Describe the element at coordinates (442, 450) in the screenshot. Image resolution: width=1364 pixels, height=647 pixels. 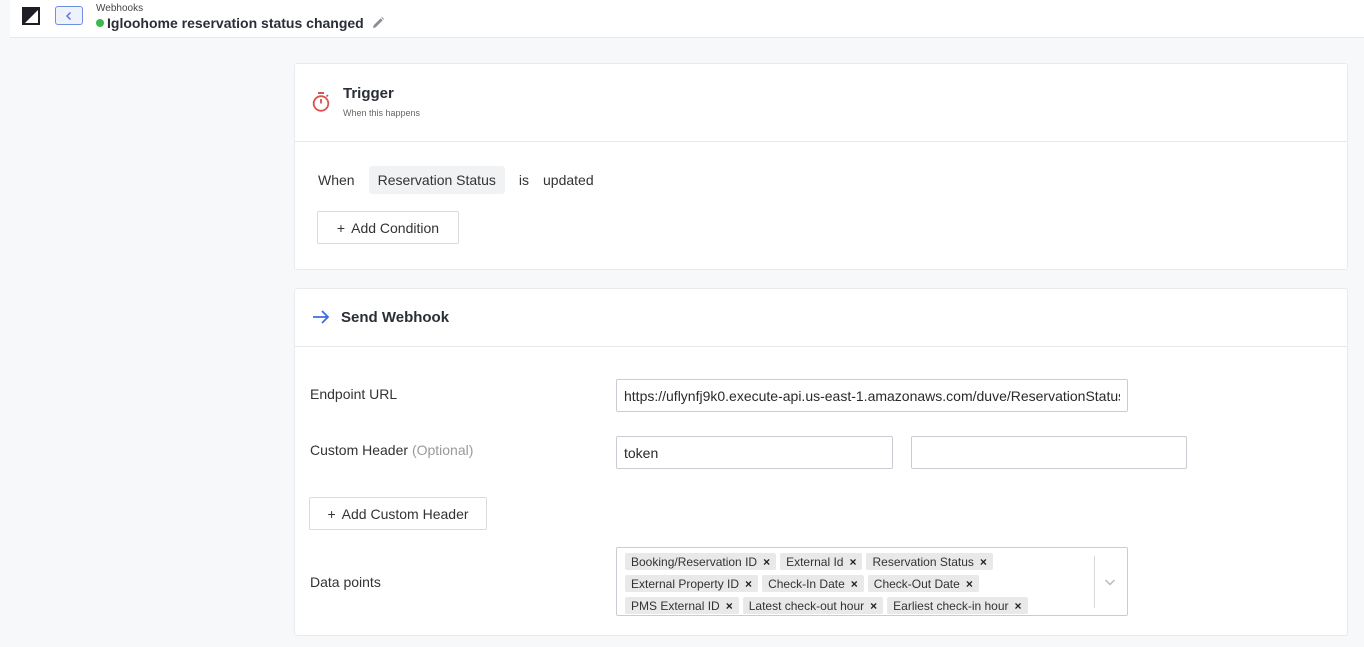
I see `optional-hint: (Optional)` at that location.